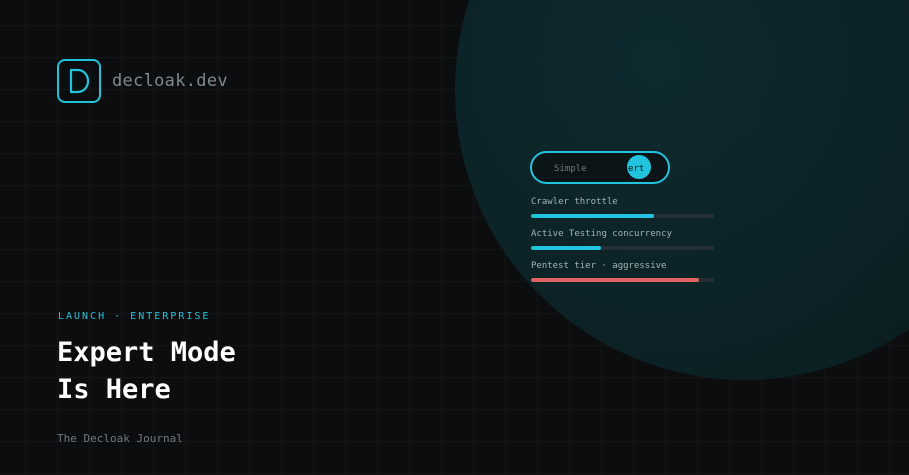  I want to click on brand-logo: decloak.dev, so click(142, 81).